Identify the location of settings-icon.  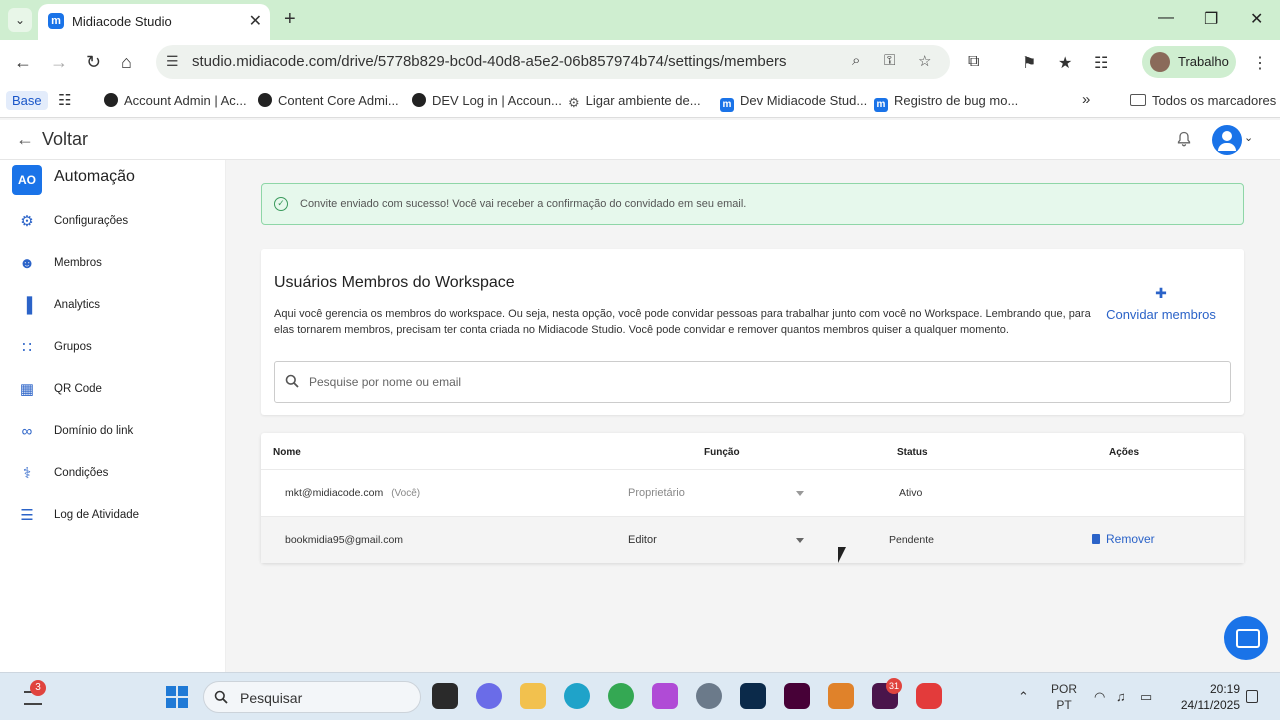
(709, 696).